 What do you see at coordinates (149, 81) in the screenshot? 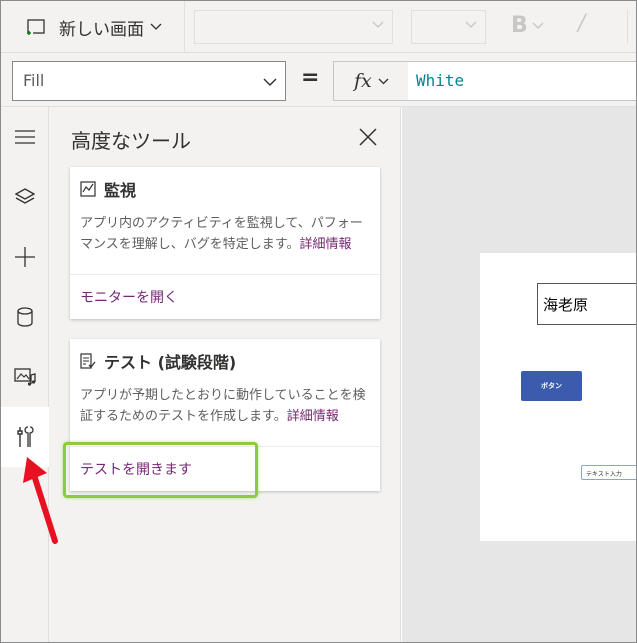
I see `property-dropdown: Fill` at bounding box center [149, 81].